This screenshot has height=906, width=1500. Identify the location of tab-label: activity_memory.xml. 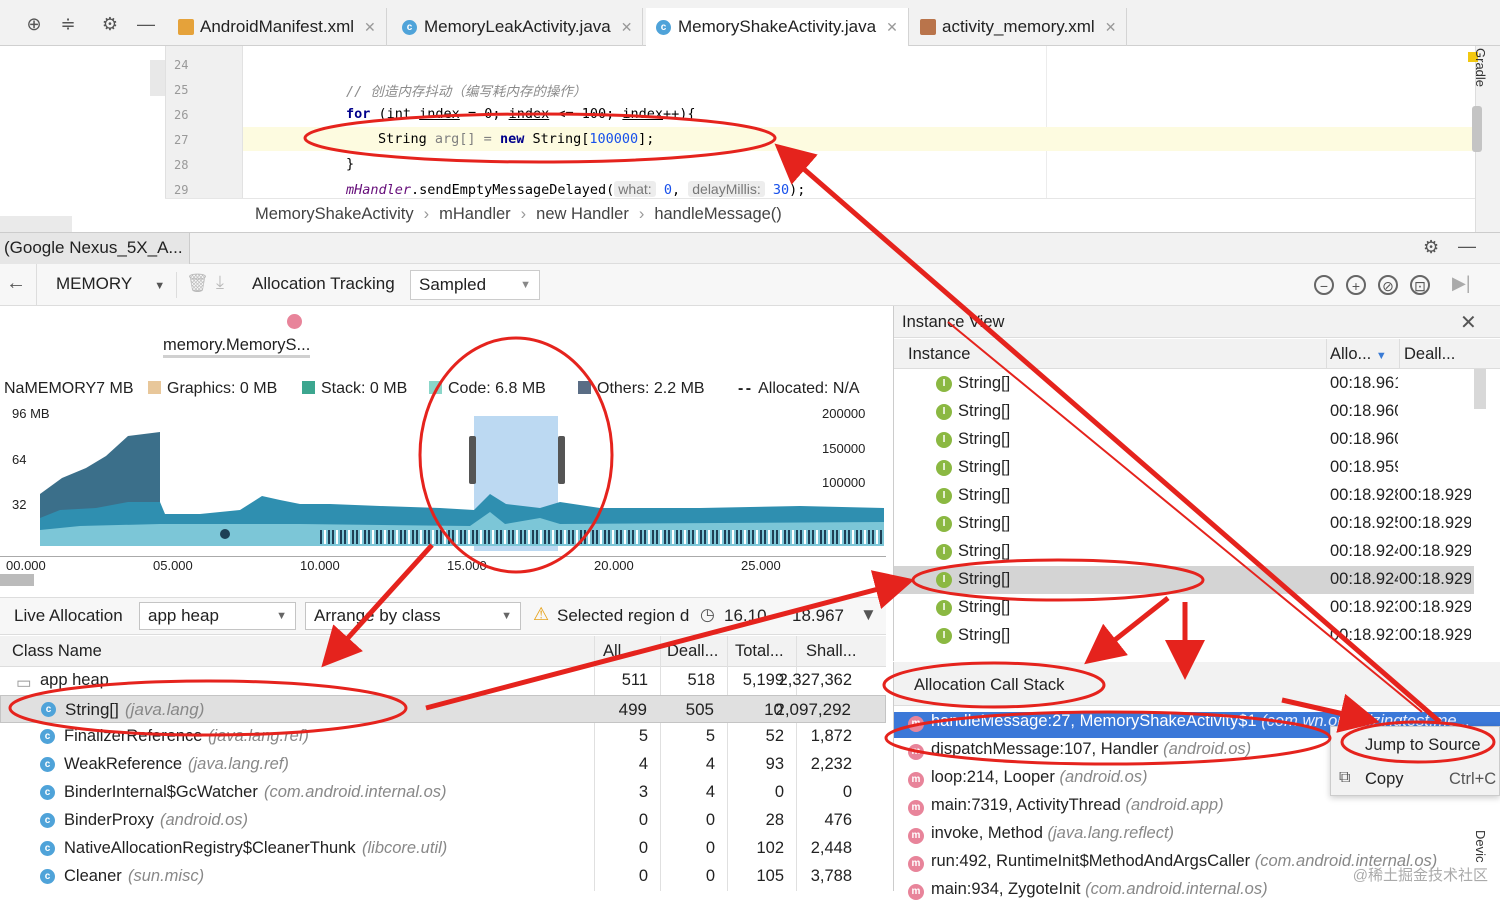
(1018, 26).